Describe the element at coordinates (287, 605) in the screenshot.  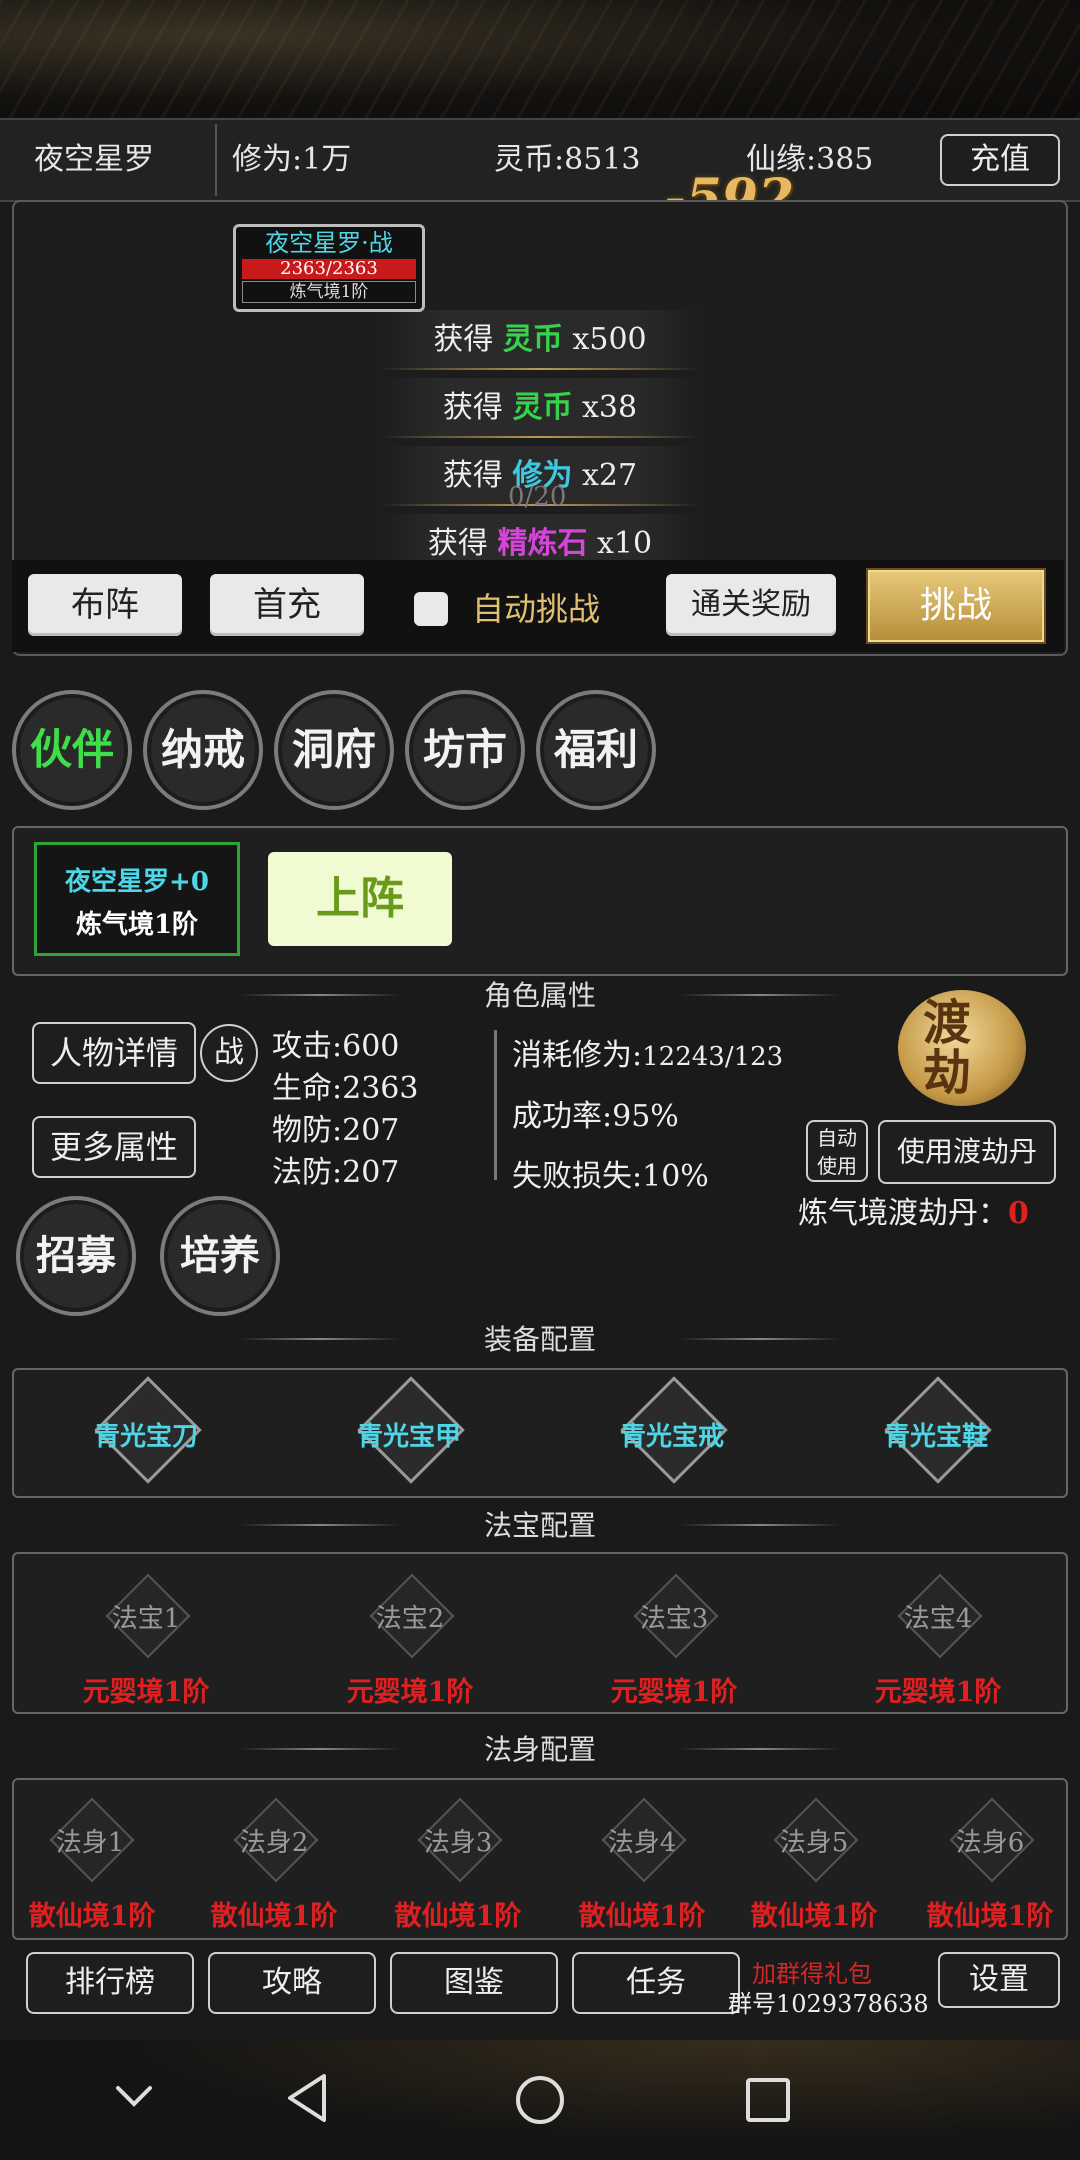
I see `first-charge-button: 首充` at that location.